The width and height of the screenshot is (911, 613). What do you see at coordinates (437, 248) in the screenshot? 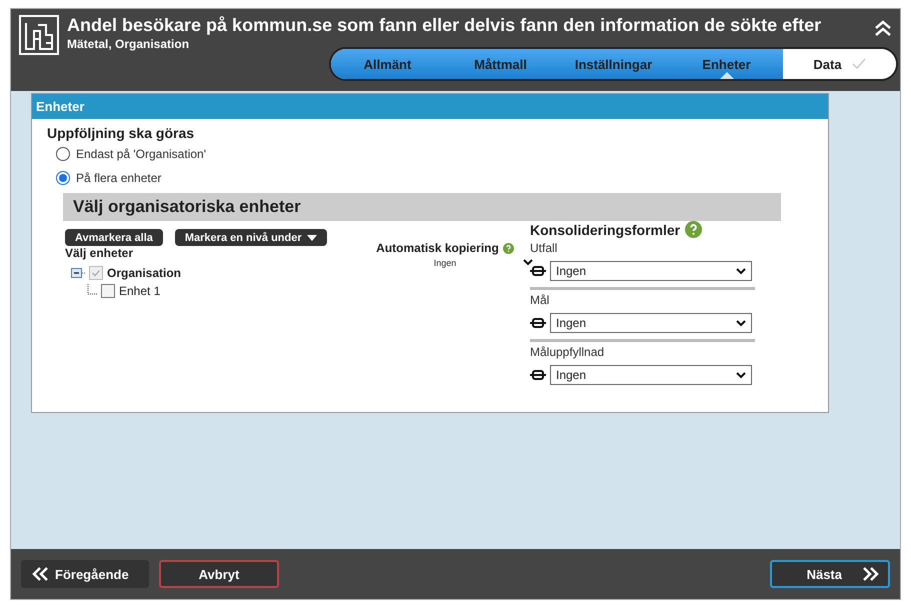
I see `auto-copy-label: Automatisk kopiering` at bounding box center [437, 248].